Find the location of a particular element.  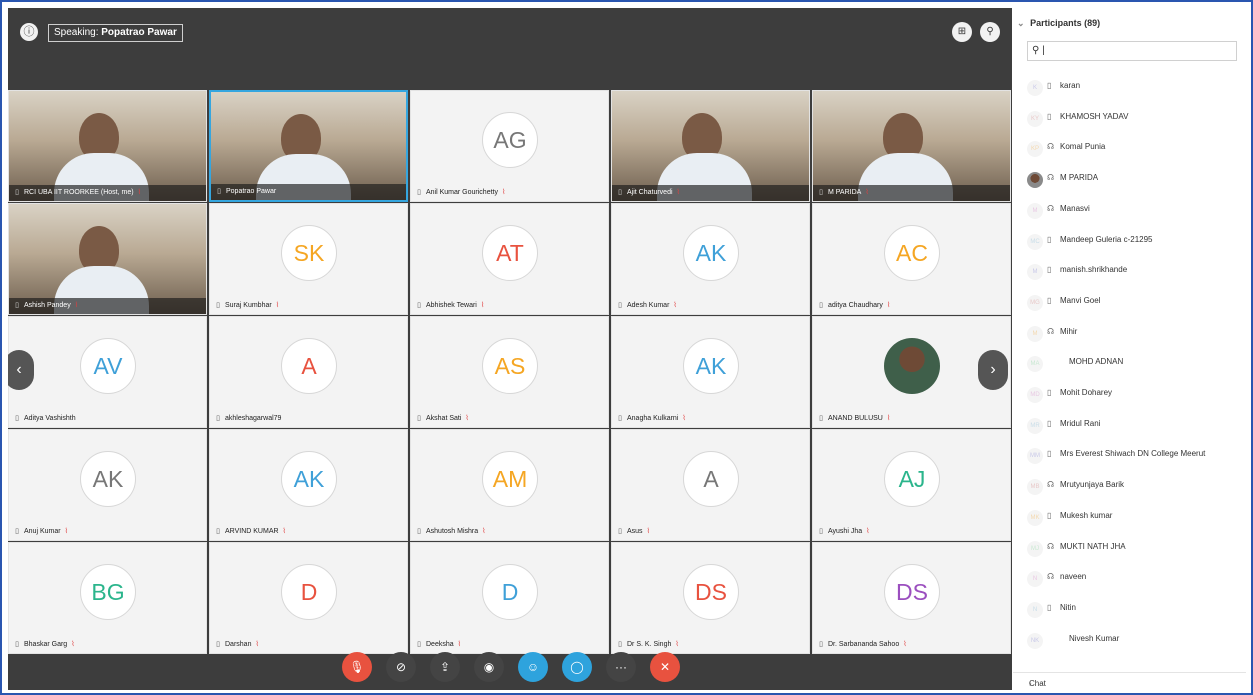

participant-tile: A ▯ Asus ⌇ is located at coordinates (710, 485).